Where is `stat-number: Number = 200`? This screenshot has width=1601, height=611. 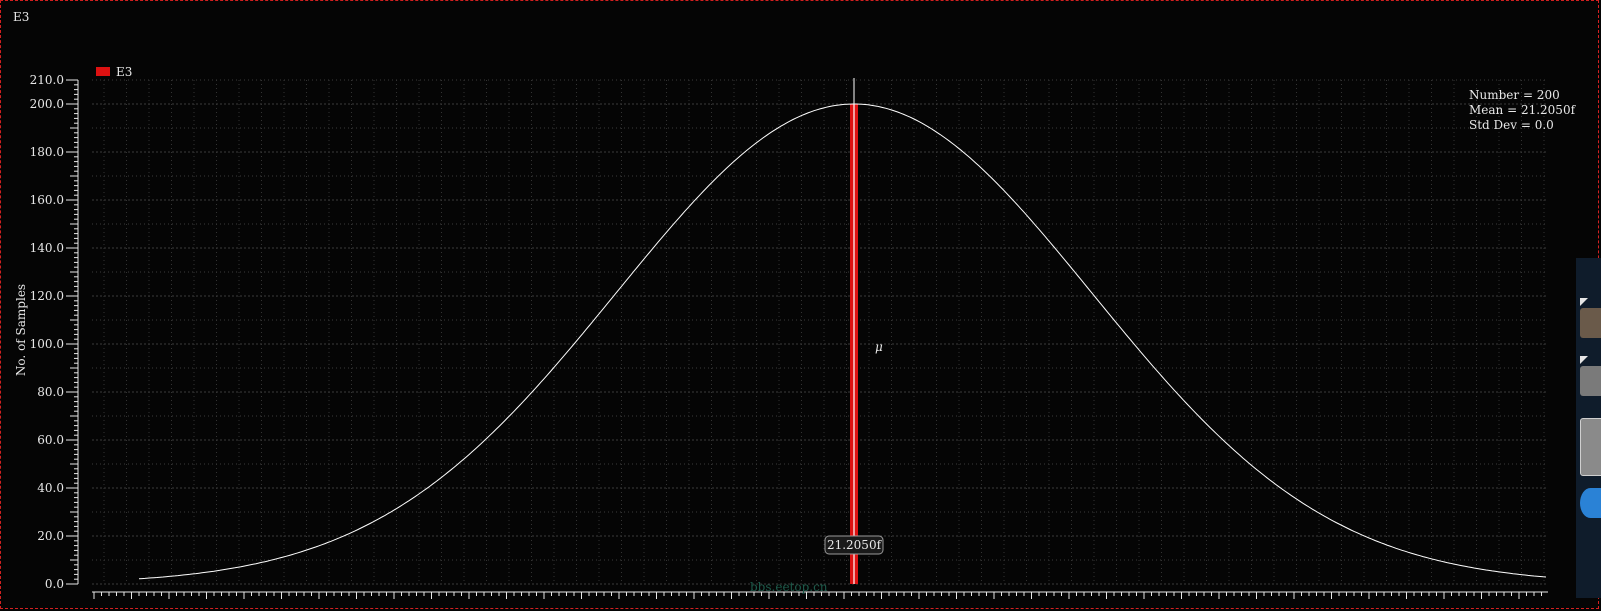
stat-number: Number = 200 is located at coordinates (1514, 95).